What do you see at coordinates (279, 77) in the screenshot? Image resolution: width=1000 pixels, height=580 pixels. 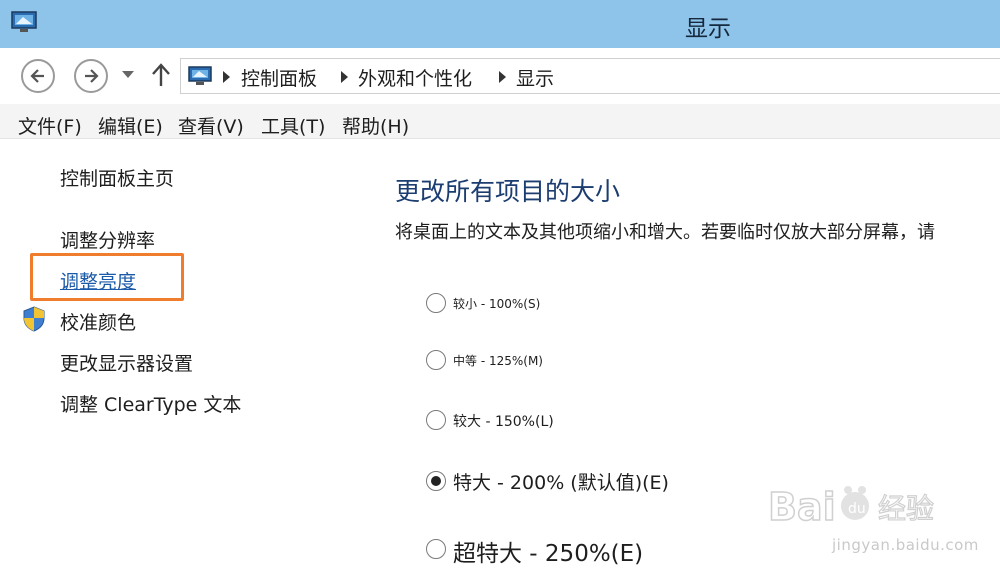 I see `breadcrumb-item: 控制面板` at bounding box center [279, 77].